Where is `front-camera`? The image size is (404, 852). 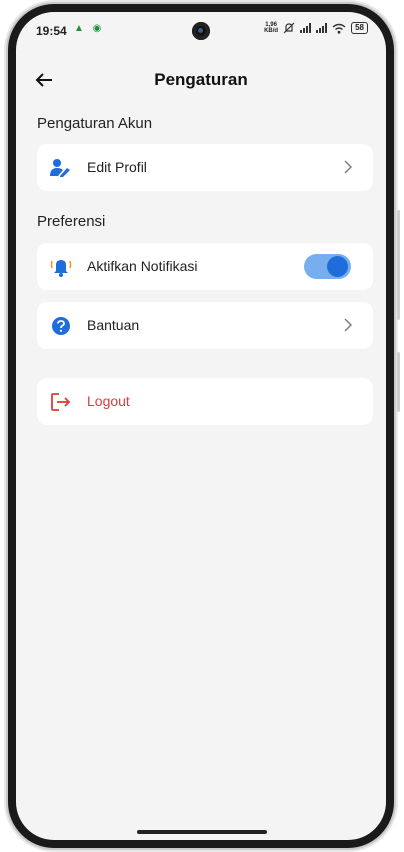 front-camera is located at coordinates (201, 31).